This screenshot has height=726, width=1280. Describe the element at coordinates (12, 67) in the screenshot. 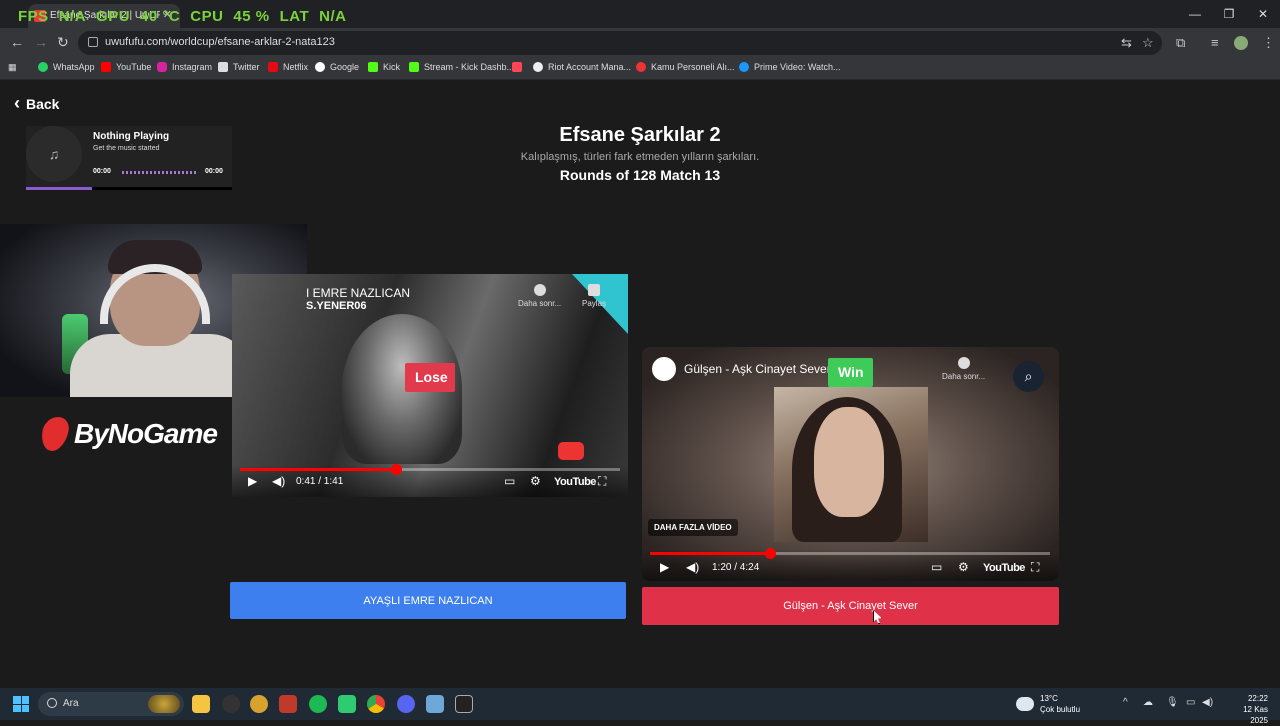

I see `apps-icon: ▦` at that location.